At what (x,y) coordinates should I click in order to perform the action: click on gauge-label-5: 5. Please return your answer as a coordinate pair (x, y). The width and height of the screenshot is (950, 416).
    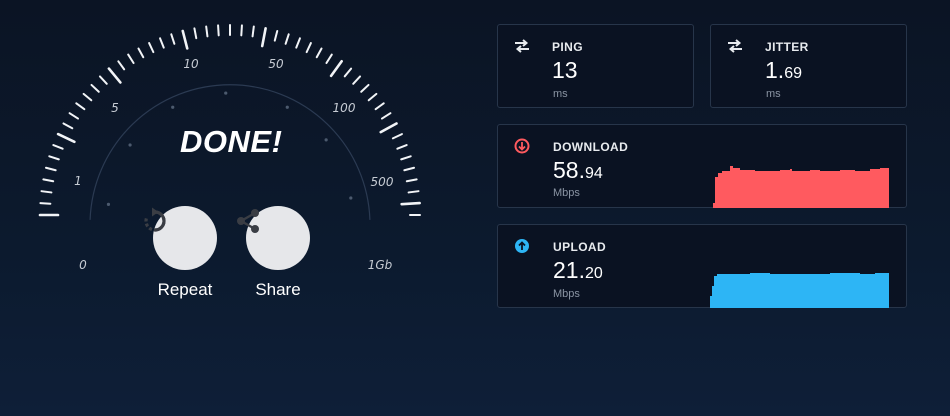
    Looking at the image, I should click on (115, 108).